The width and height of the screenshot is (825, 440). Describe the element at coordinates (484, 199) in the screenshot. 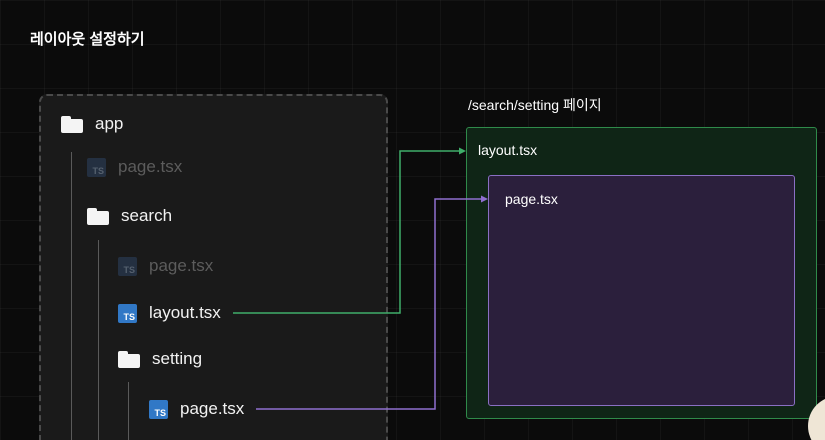

I see `page-connector-arrow` at that location.